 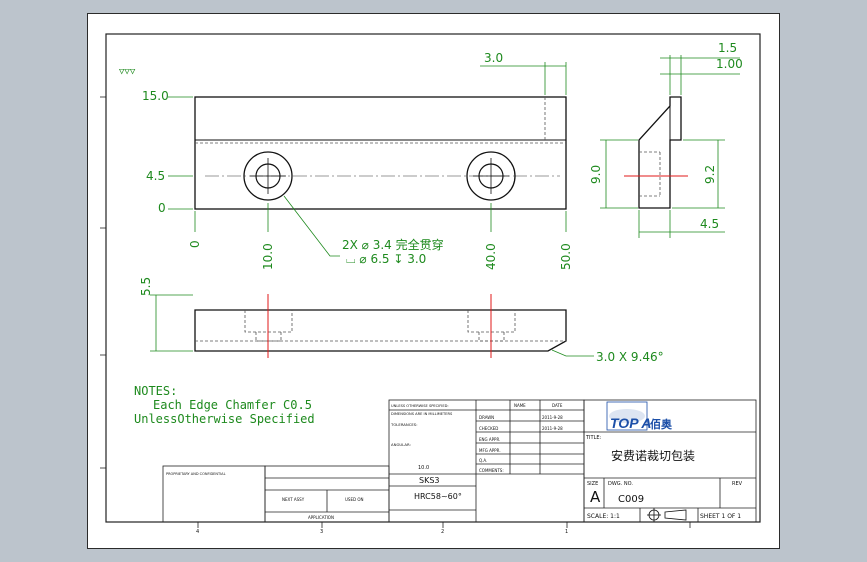 What do you see at coordinates (422, 414) in the screenshot?
I see `dims-mm-label: DIMENSIONS ARE IN MILLIMETERS` at bounding box center [422, 414].